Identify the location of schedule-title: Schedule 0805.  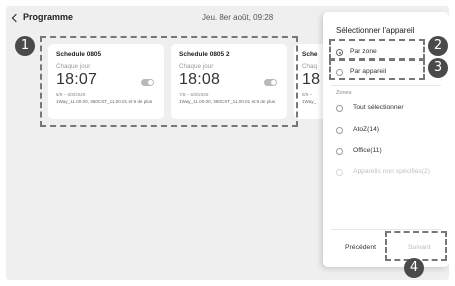
(79, 54).